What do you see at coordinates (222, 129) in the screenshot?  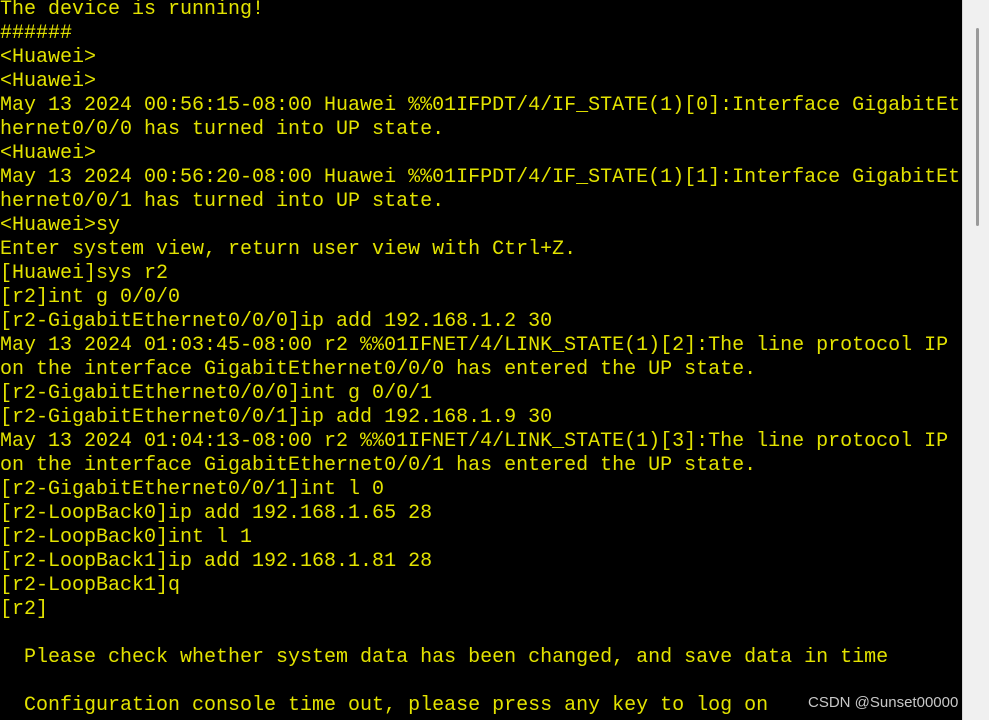 I see `terminal-line: hernet0/0/0 has turned into UP state.` at bounding box center [222, 129].